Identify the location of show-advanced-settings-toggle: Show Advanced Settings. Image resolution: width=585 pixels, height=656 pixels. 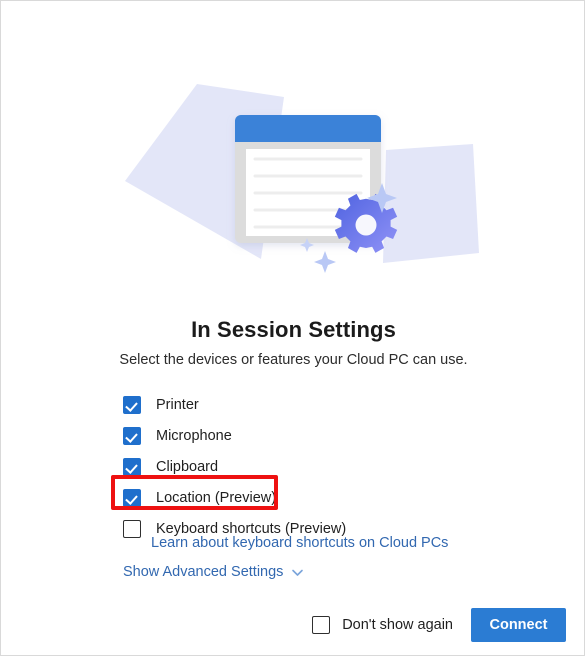
(213, 572).